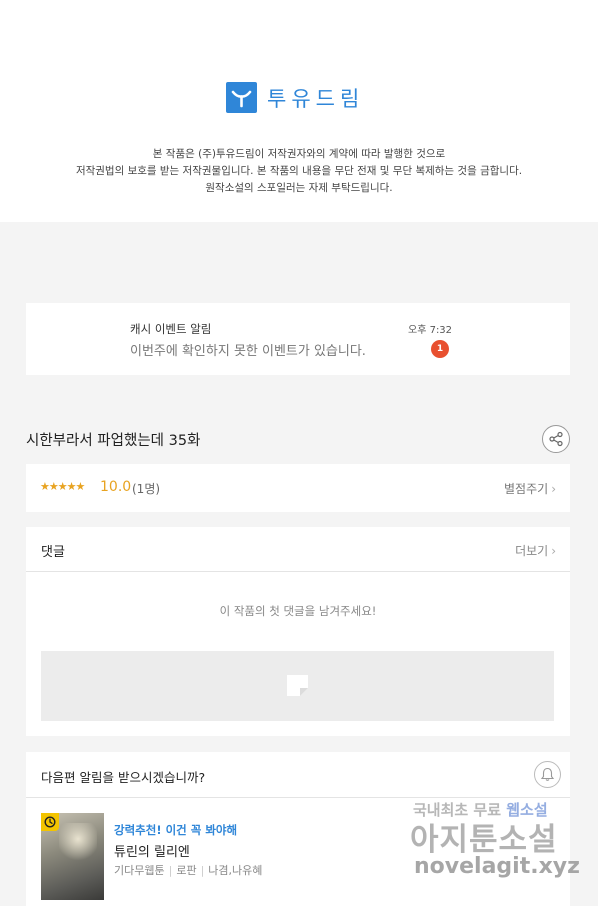  Describe the element at coordinates (299, 188) in the screenshot. I see `copyright-line: 원작소설의 스포일러는 자제 부탁드립니다.` at that location.